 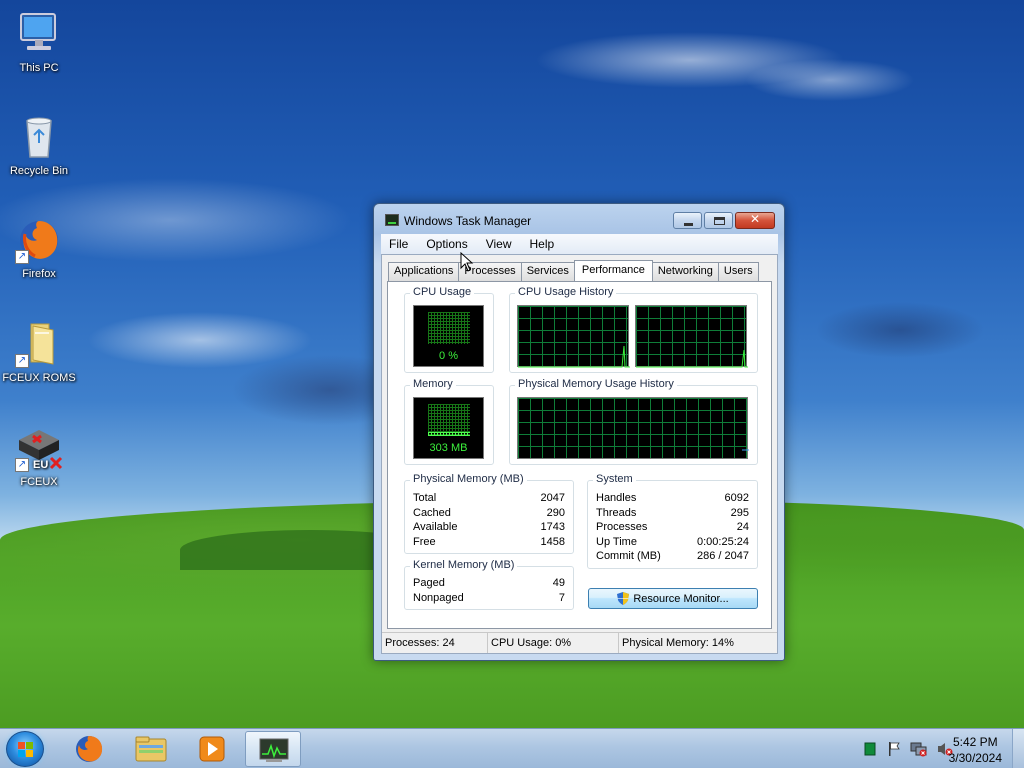 I want to click on menu-view: View, so click(x=499, y=244).